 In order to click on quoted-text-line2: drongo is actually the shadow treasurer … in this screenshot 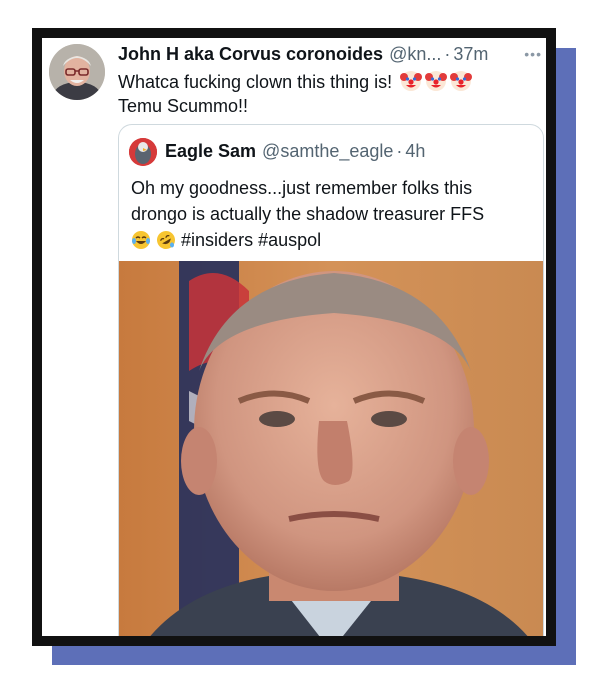, I will do `click(308, 214)`.